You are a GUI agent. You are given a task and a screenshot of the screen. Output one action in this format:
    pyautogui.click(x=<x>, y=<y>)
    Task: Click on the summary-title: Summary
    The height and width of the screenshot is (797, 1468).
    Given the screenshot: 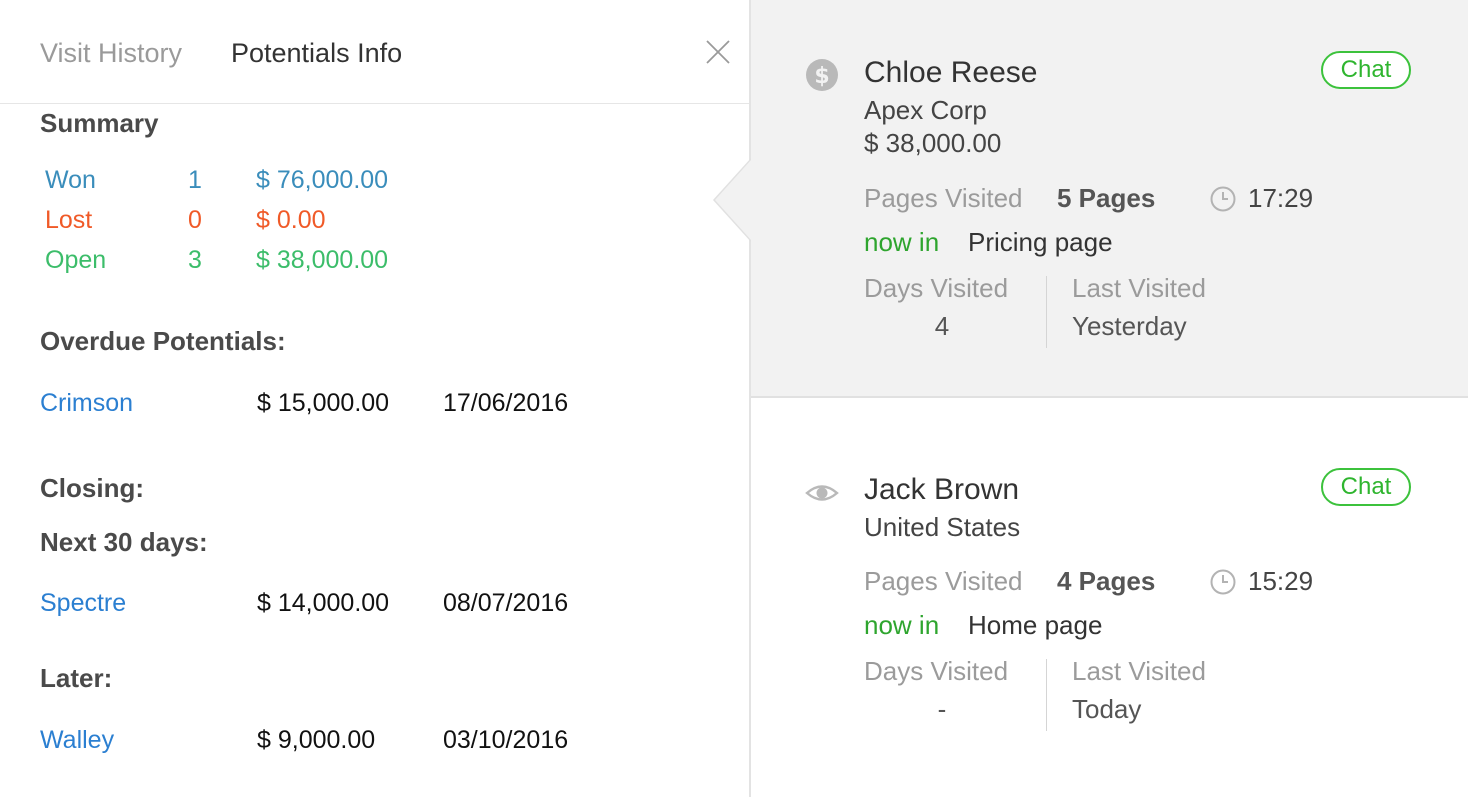 What is the action you would take?
    pyautogui.click(x=99, y=123)
    